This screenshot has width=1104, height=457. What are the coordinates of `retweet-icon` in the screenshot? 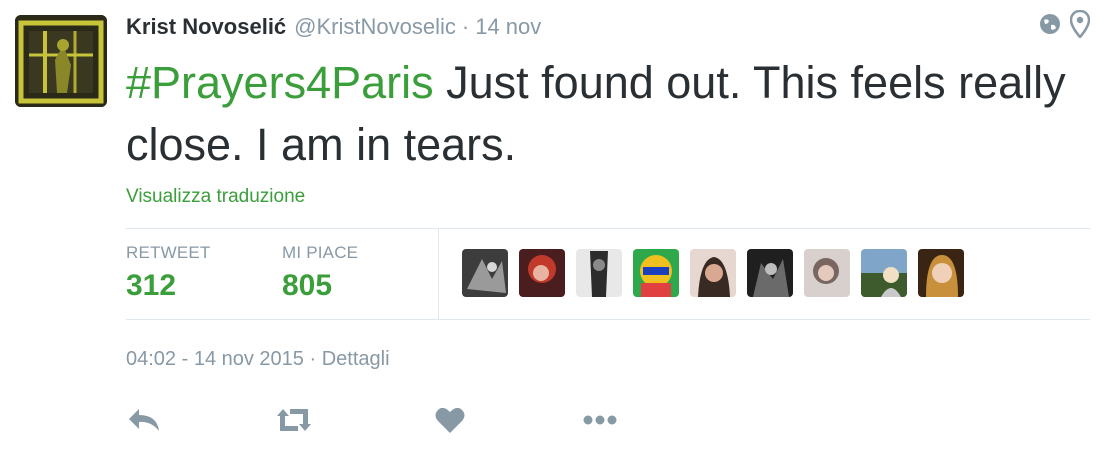 It's located at (294, 422).